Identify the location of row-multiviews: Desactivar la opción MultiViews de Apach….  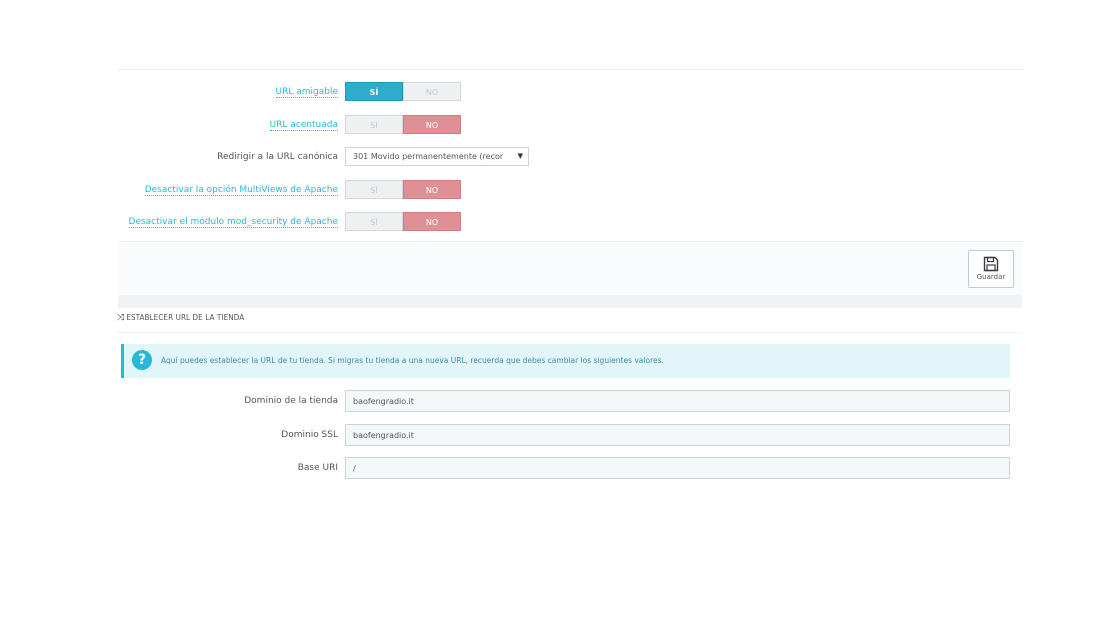
(570, 190).